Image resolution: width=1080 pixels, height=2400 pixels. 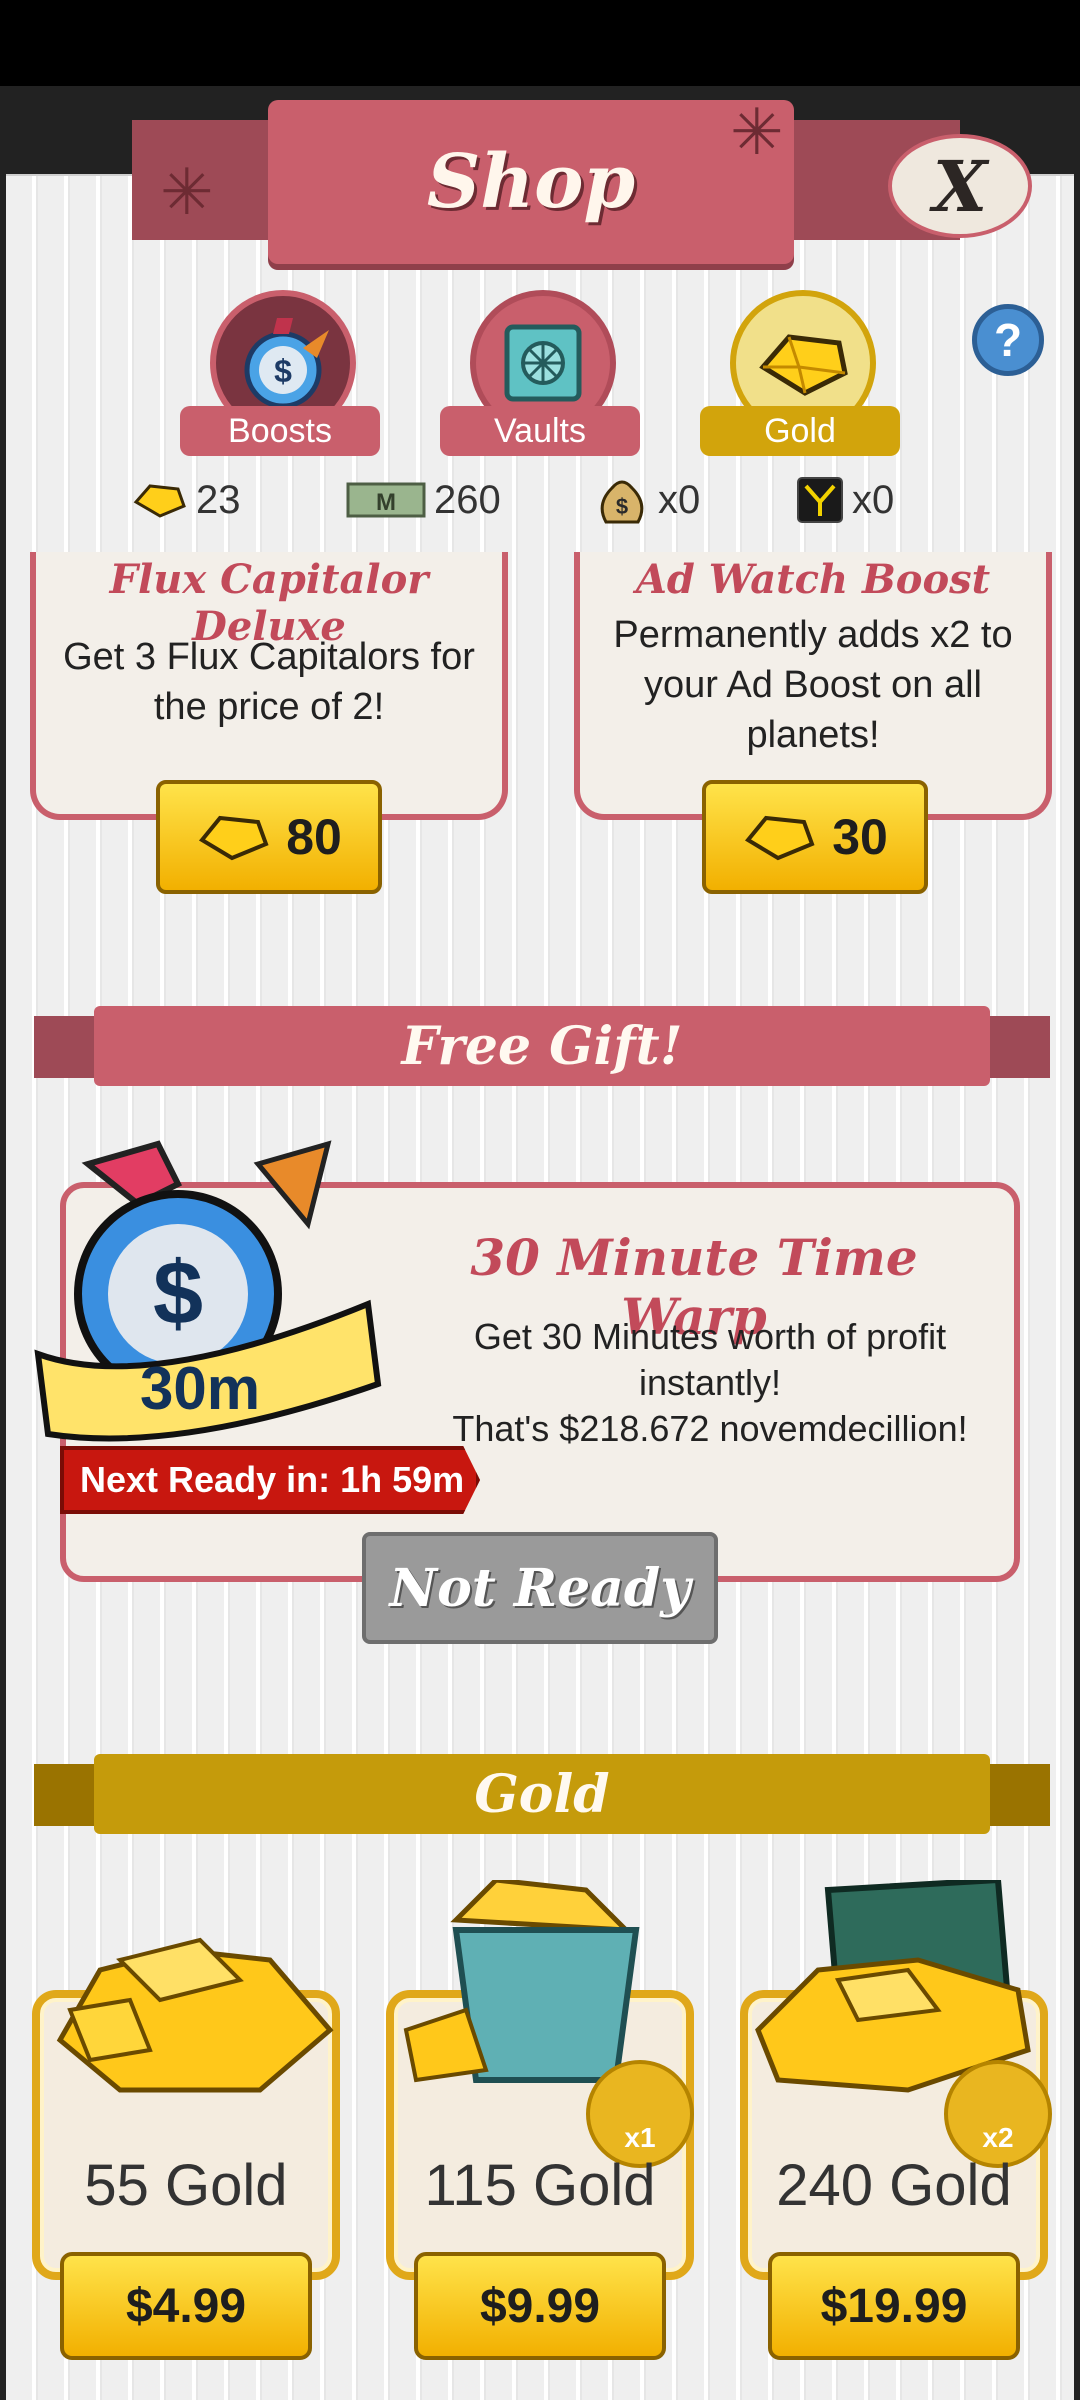 I want to click on buy-ad-watch-button: 30, so click(x=815, y=837).